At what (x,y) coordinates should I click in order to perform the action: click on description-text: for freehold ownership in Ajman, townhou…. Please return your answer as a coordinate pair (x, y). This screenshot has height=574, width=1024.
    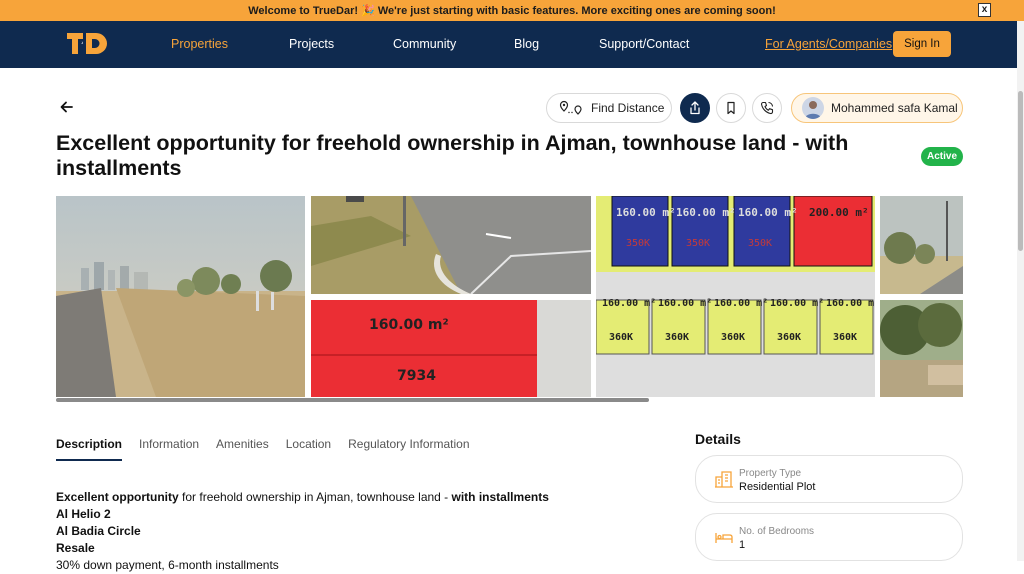
    Looking at the image, I should click on (315, 497).